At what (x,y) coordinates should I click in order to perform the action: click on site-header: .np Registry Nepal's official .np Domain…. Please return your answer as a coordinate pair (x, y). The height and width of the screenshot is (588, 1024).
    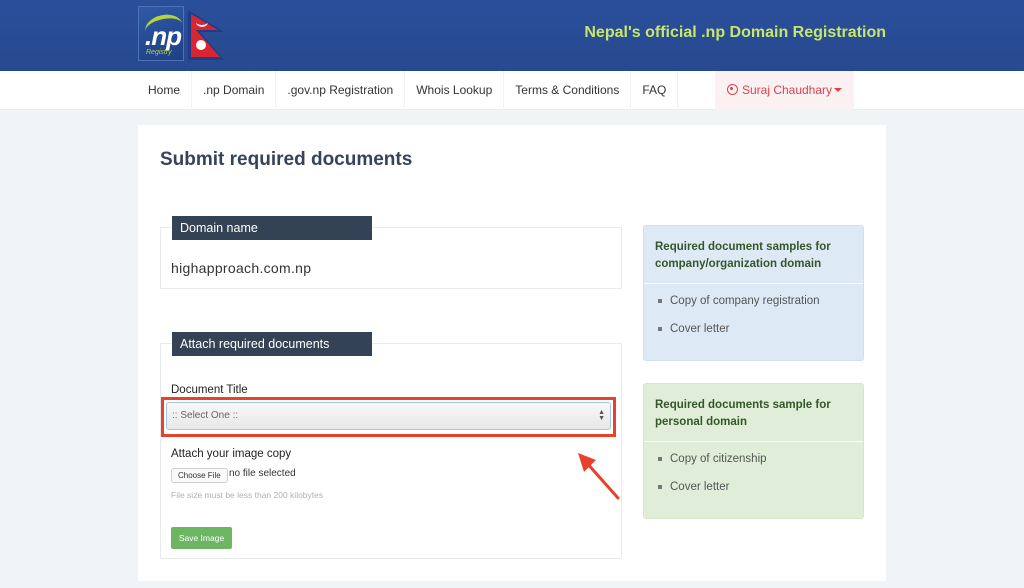
    Looking at the image, I should click on (512, 35).